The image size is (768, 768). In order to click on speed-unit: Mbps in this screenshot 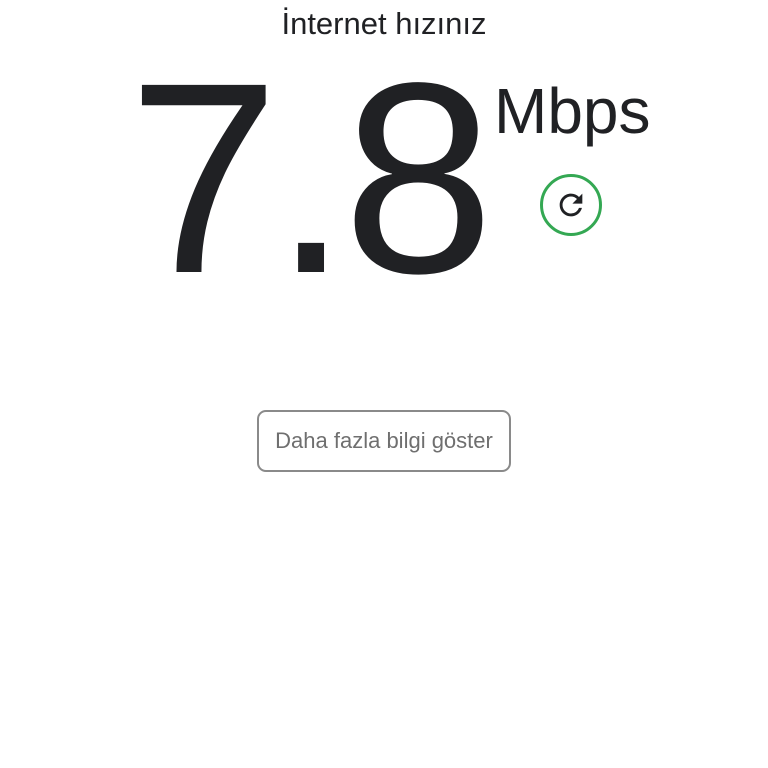, I will do `click(572, 111)`.